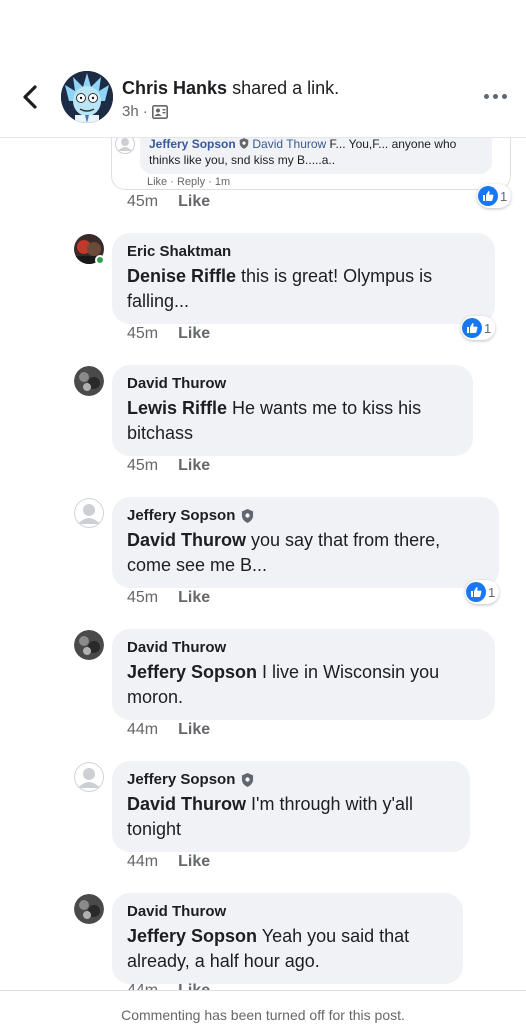 This screenshot has height=1024, width=526. Describe the element at coordinates (192, 144) in the screenshot. I see `reply-author: Jeffery Sopson` at that location.